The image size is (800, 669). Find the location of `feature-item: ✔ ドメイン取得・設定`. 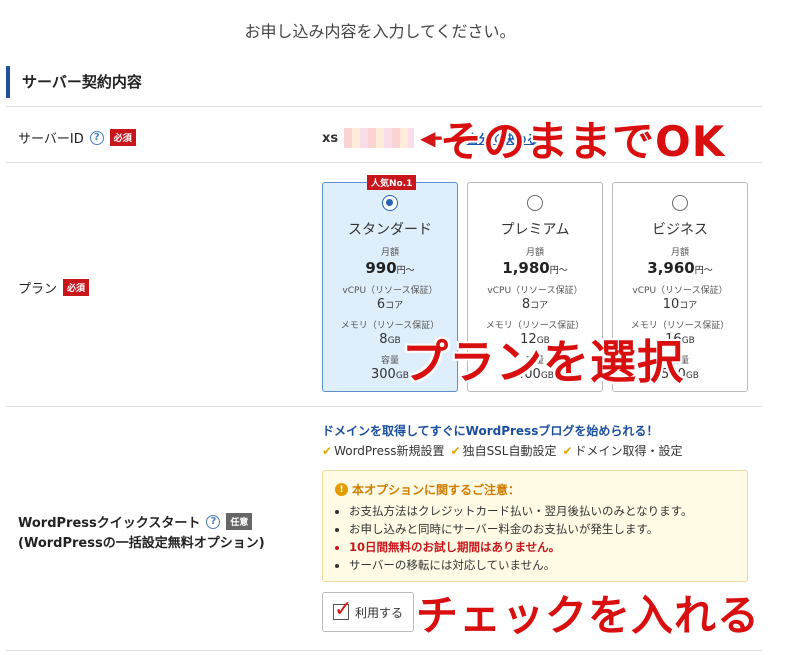

feature-item: ✔ ドメイン取得・設定 is located at coordinates (622, 451).